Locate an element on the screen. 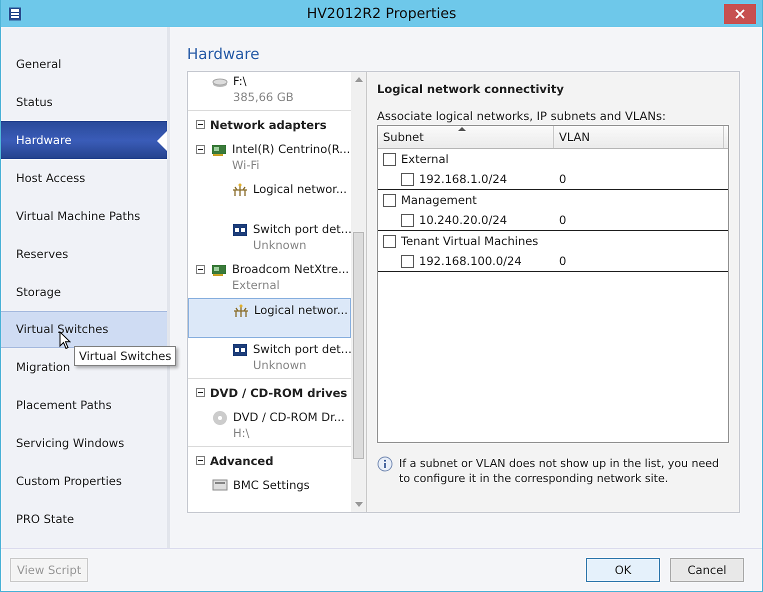 This screenshot has height=592, width=763. list-caption: Associate logical networks, IP subnets and VLANs: is located at coordinates (522, 116).